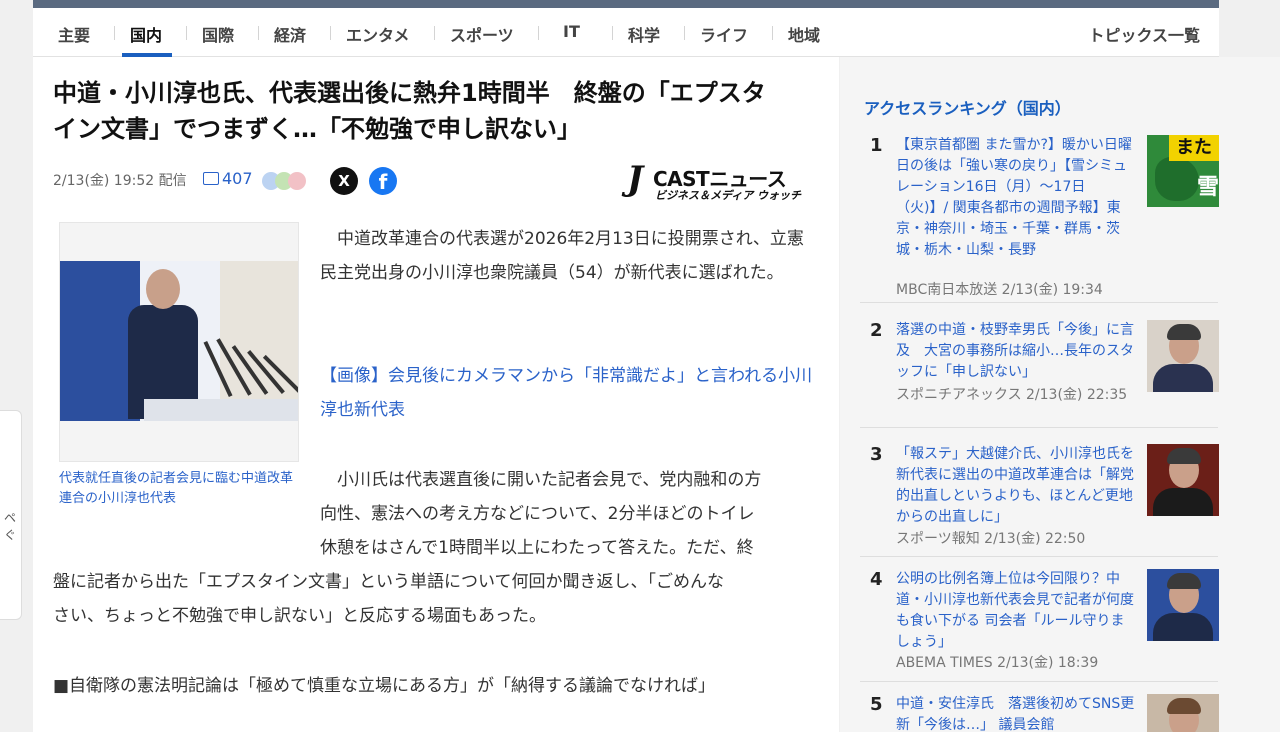  What do you see at coordinates (74, 34) in the screenshot?
I see `nav-item-main: 主要` at bounding box center [74, 34].